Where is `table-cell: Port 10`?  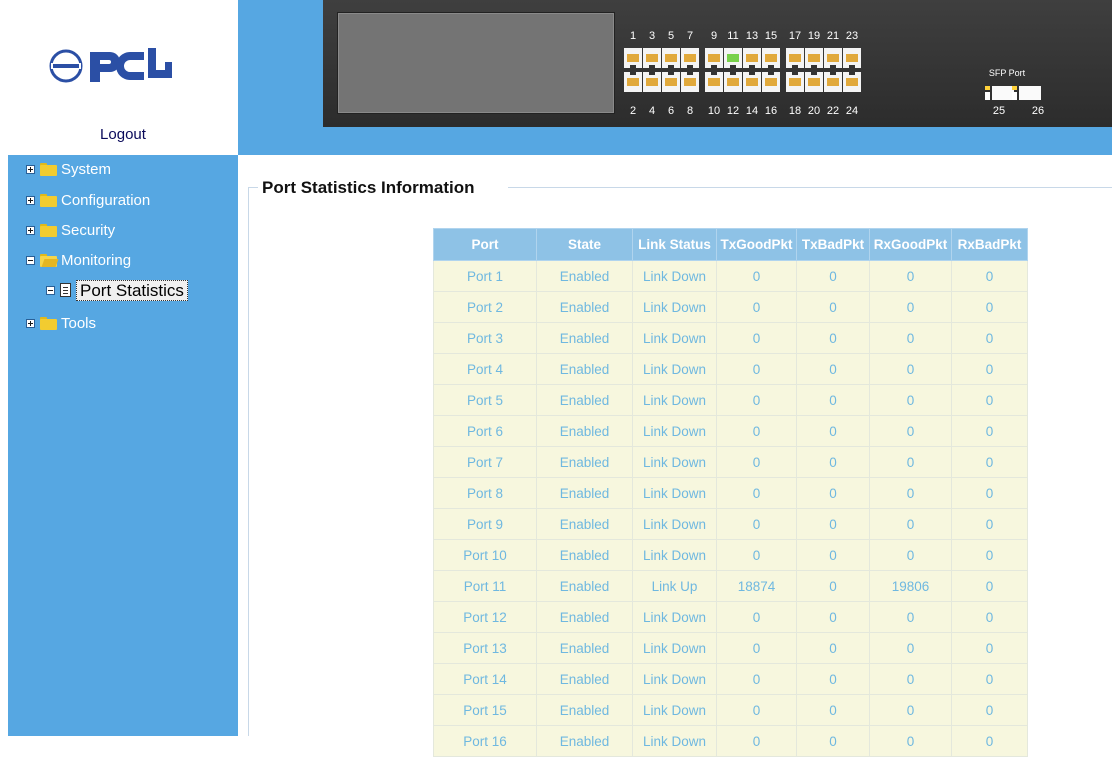
table-cell: Port 10 is located at coordinates (485, 555).